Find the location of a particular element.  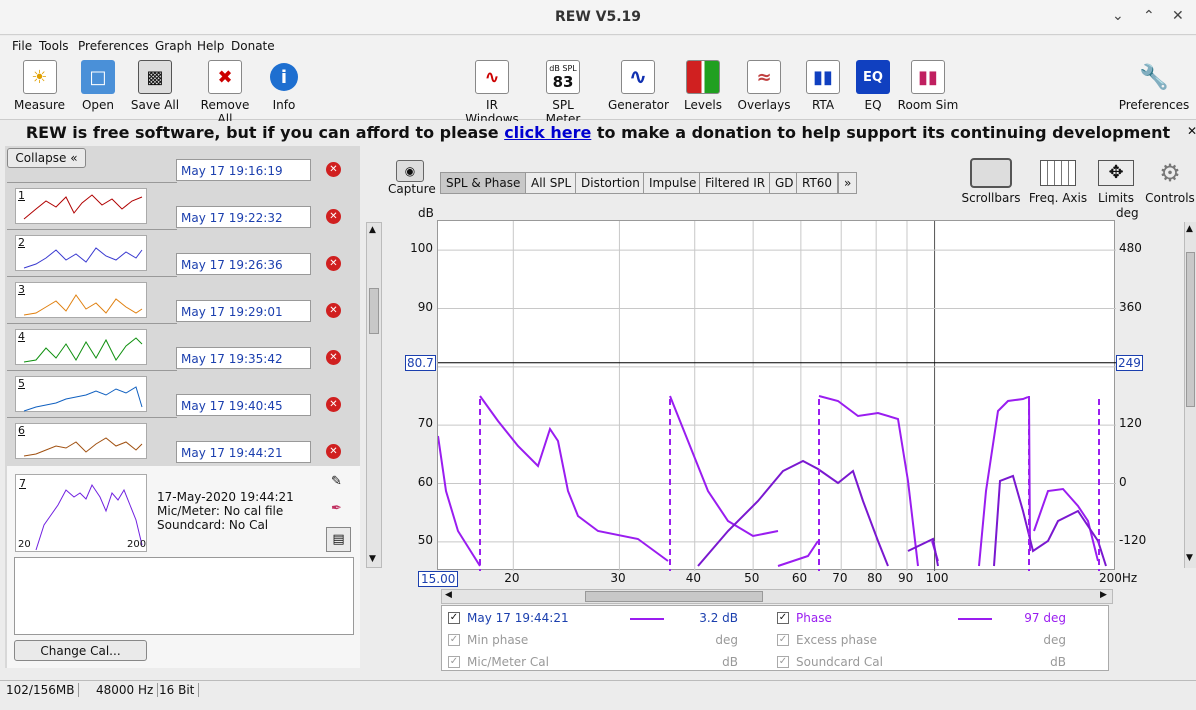

overlays-icon: ≈ is located at coordinates (764, 77).